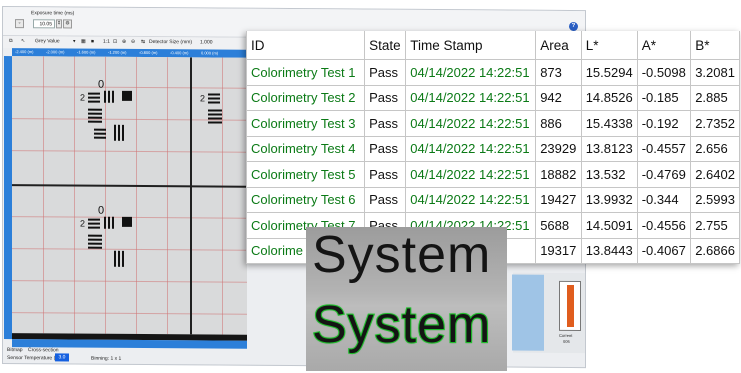  What do you see at coordinates (664, 199) in the screenshot?
I see `cell-a: -0.344` at bounding box center [664, 199].